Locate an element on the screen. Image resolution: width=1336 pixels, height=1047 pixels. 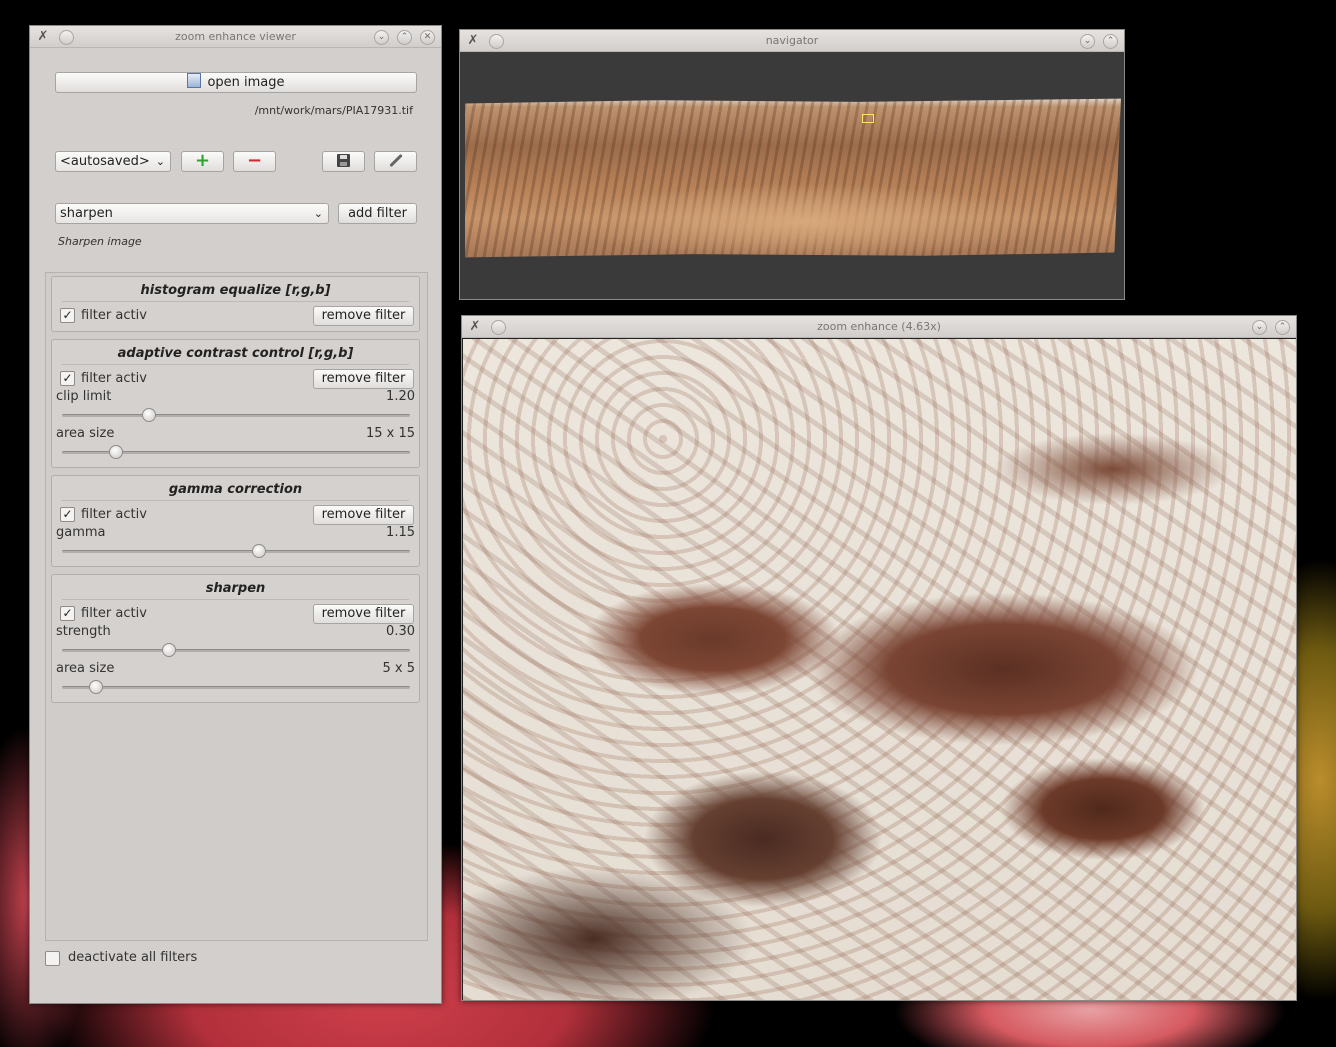
param-value-gamma: 1.15 is located at coordinates (400, 532).